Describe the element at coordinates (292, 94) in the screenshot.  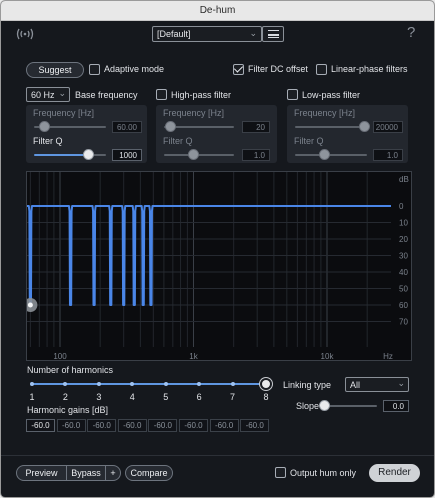
I see `low-pass-checkbox` at that location.